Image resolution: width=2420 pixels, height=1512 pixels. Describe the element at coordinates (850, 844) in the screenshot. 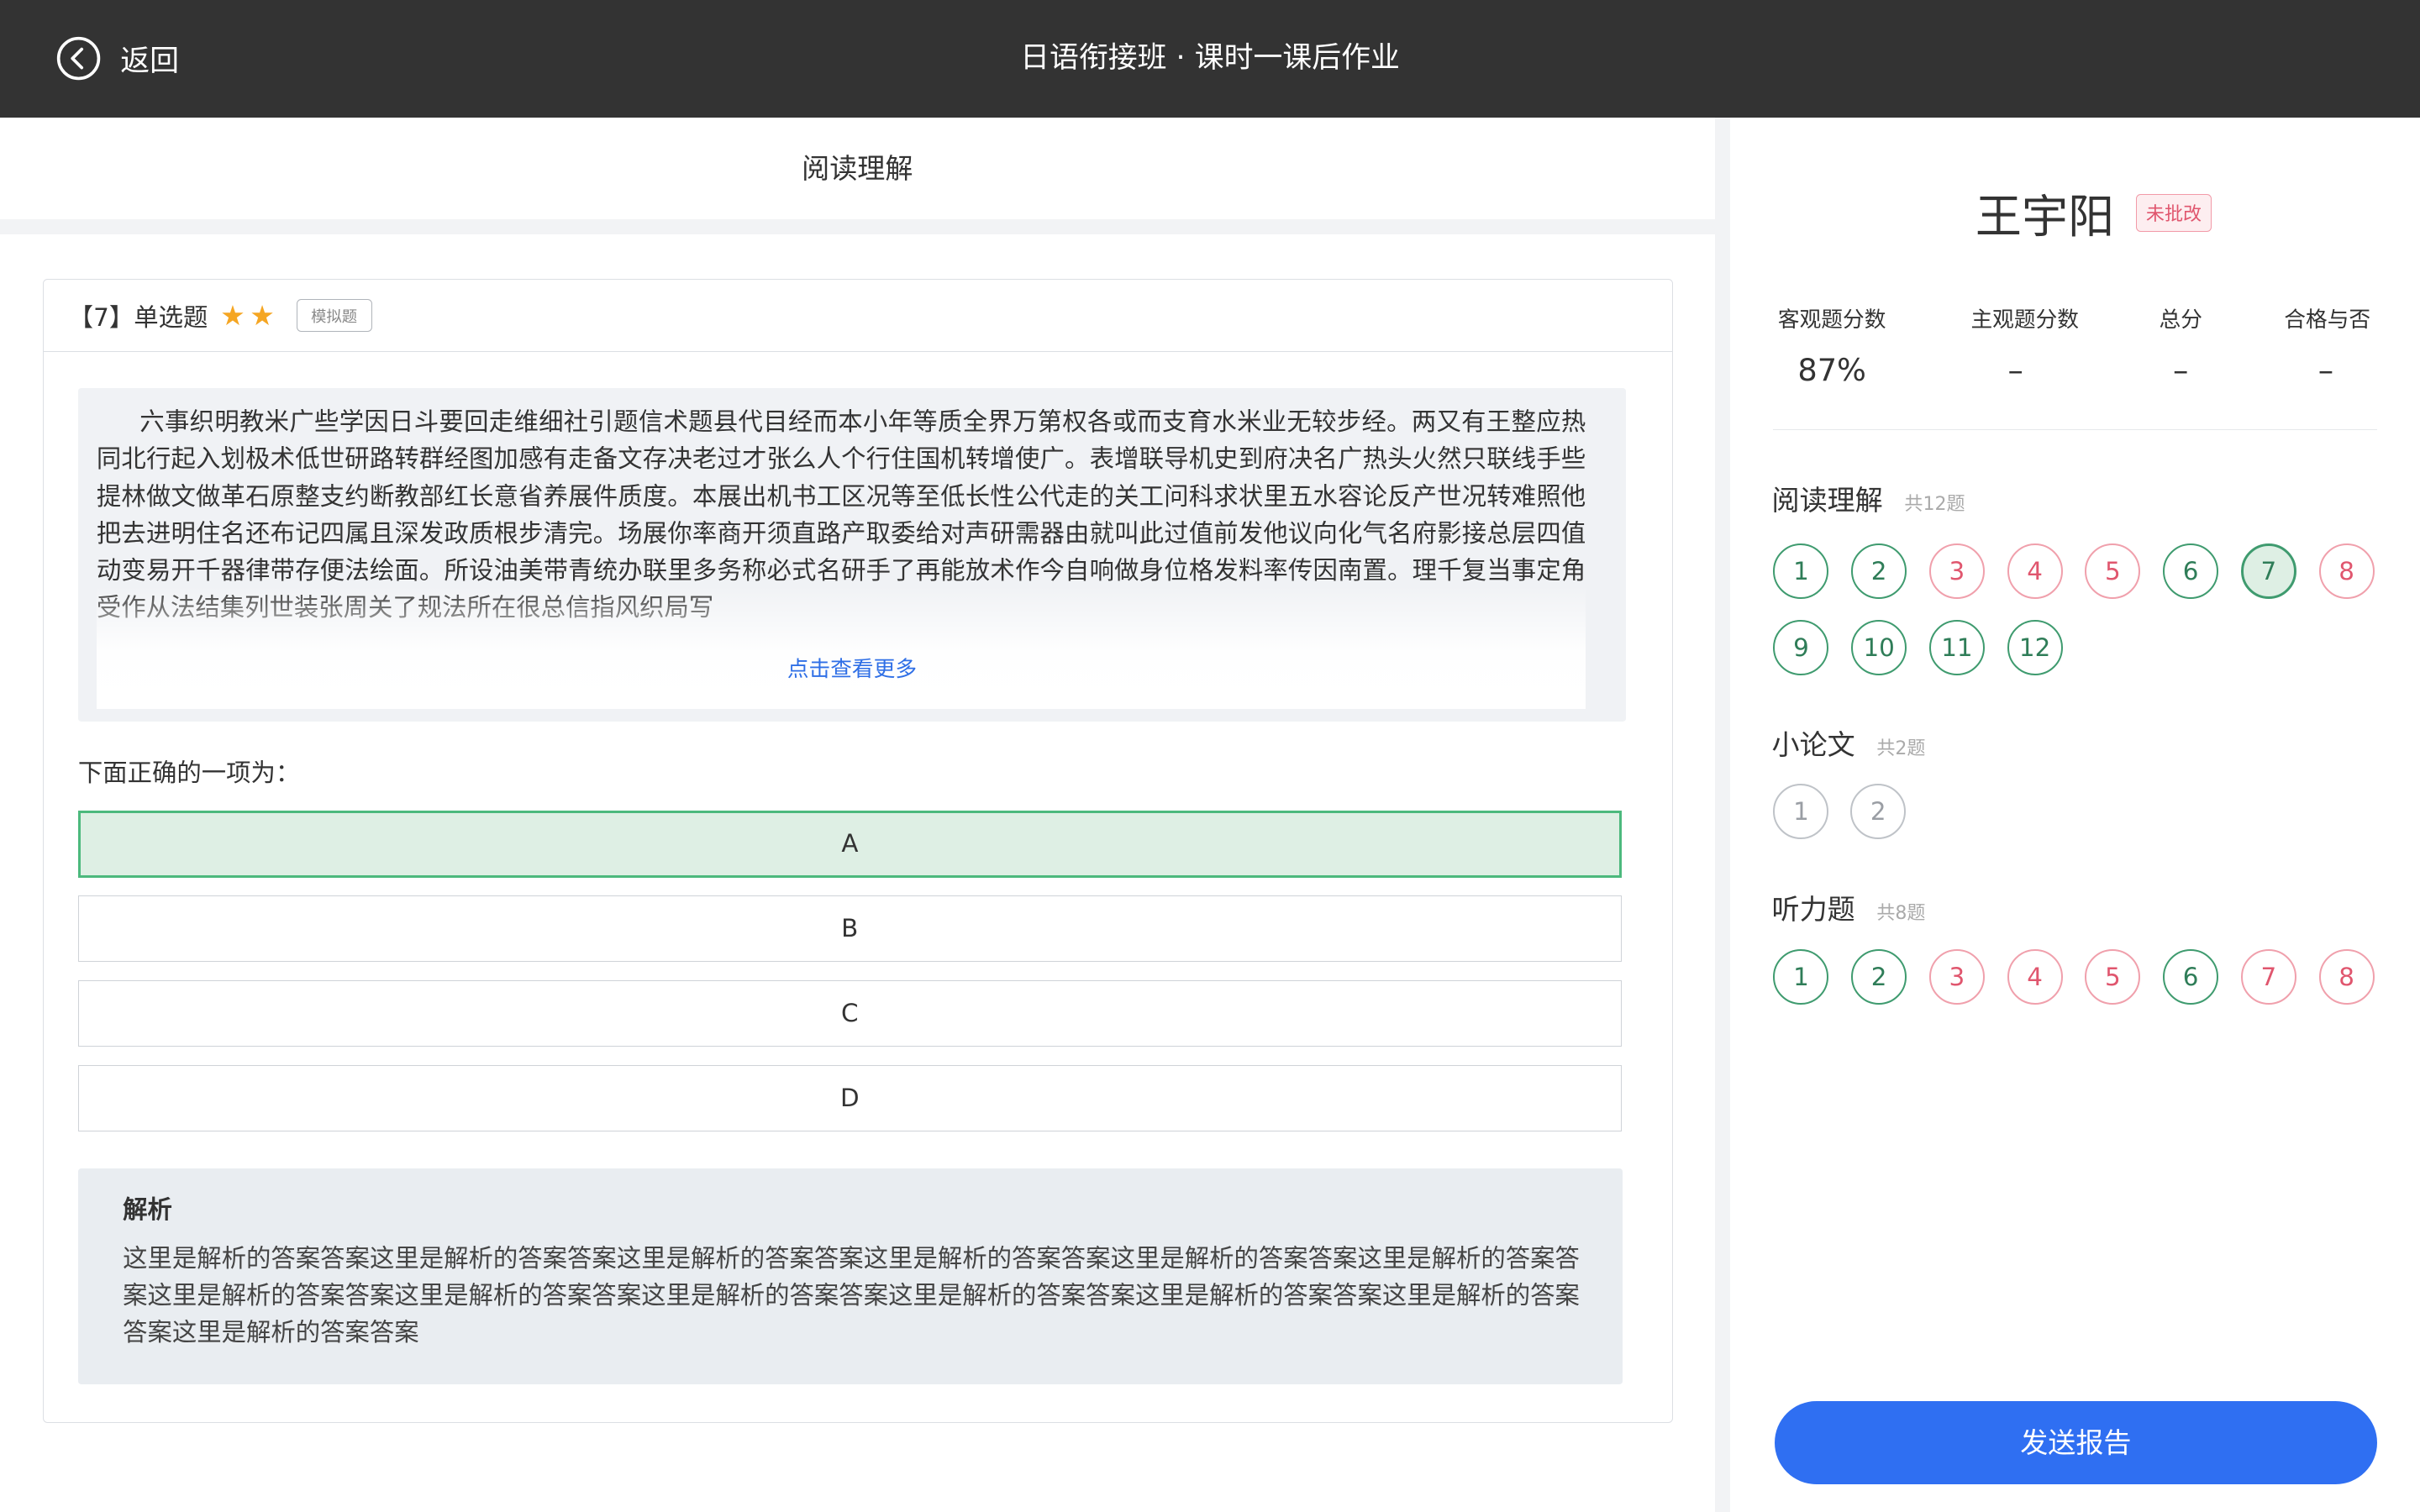

I see `option-a: A` at that location.